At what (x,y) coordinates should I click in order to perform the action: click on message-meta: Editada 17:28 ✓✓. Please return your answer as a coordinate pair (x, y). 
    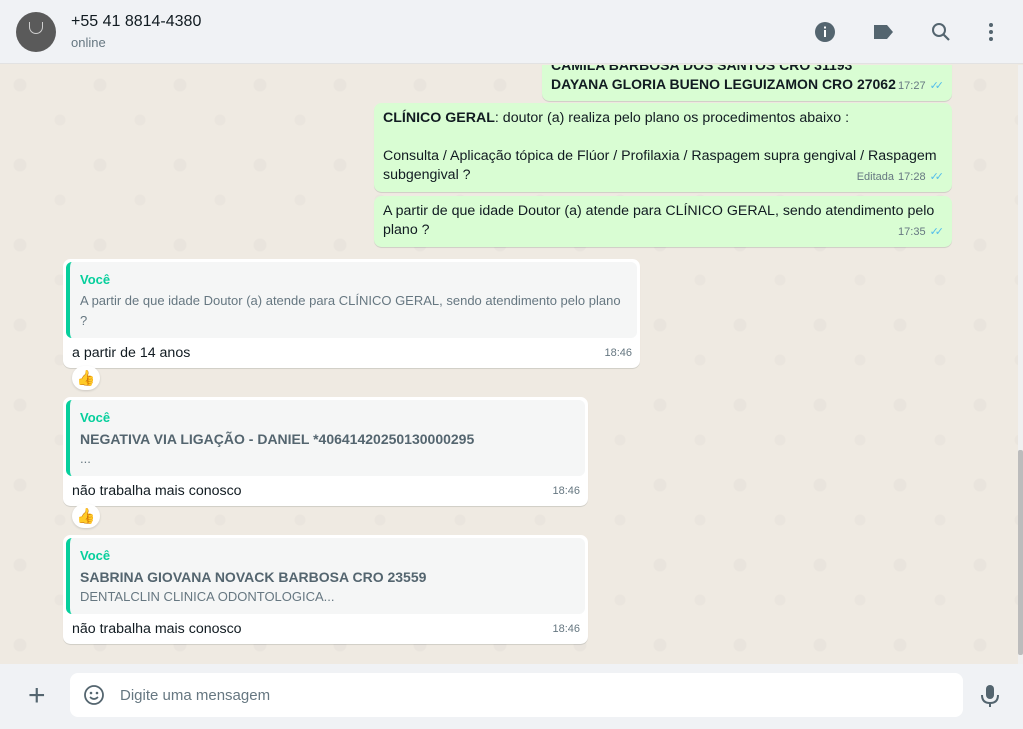
    Looking at the image, I should click on (900, 177).